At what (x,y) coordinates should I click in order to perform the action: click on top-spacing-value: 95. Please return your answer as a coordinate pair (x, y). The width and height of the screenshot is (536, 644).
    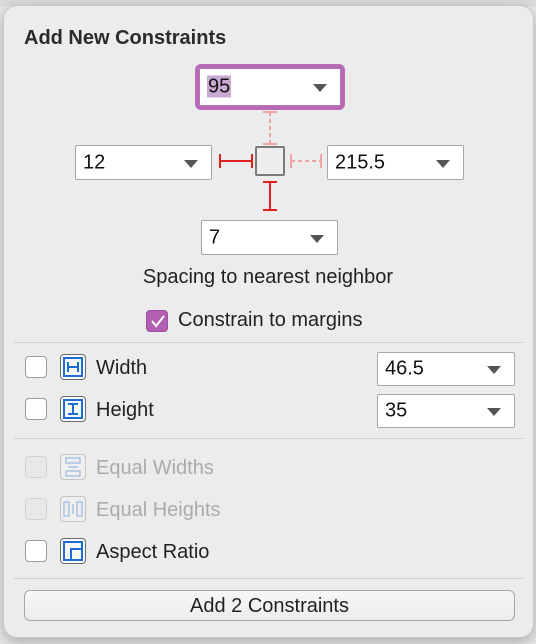
    Looking at the image, I should click on (219, 86).